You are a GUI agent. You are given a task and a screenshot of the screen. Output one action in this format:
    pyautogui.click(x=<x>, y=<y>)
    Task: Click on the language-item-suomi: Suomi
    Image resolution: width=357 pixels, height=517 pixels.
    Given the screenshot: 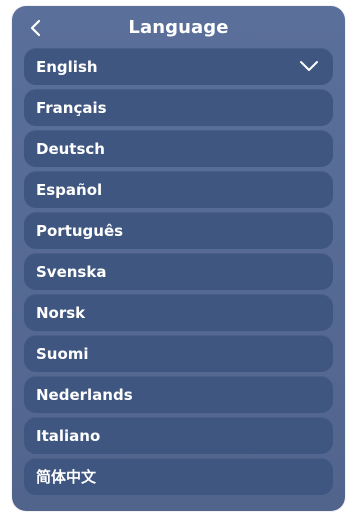 What is the action you would take?
    pyautogui.click(x=178, y=353)
    